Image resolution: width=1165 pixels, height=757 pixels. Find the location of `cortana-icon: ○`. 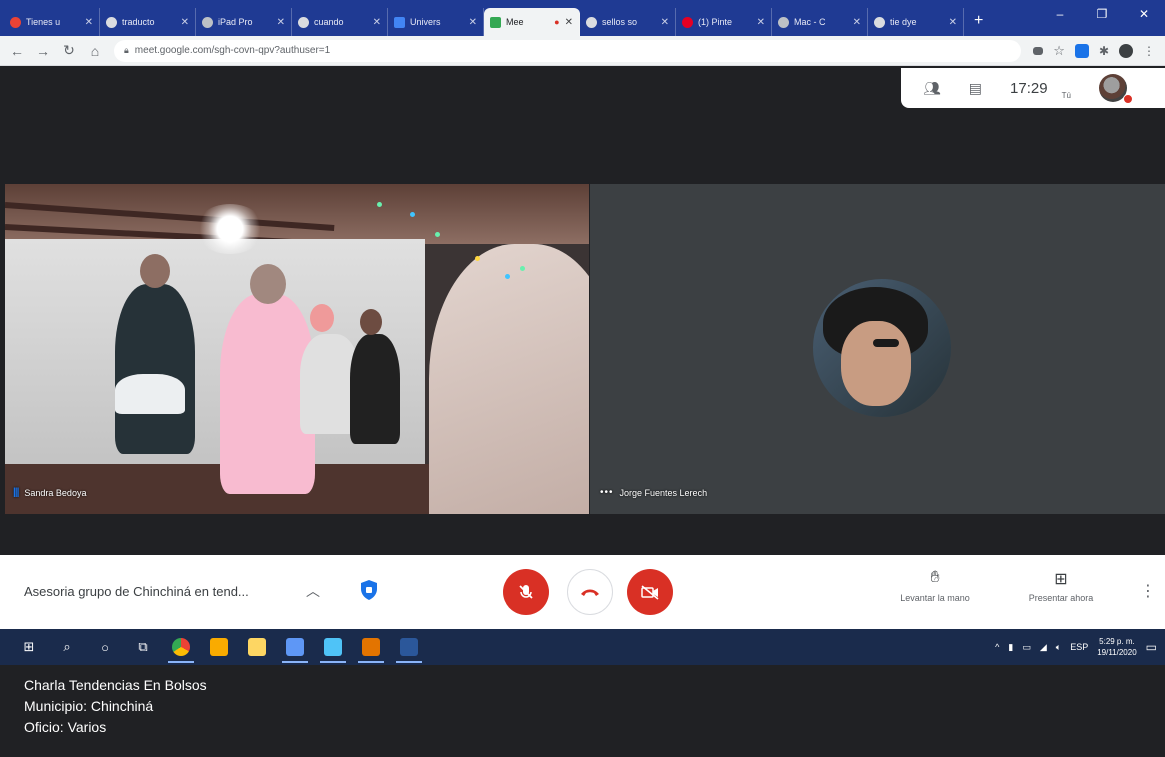

cortana-icon: ○ is located at coordinates (105, 647).